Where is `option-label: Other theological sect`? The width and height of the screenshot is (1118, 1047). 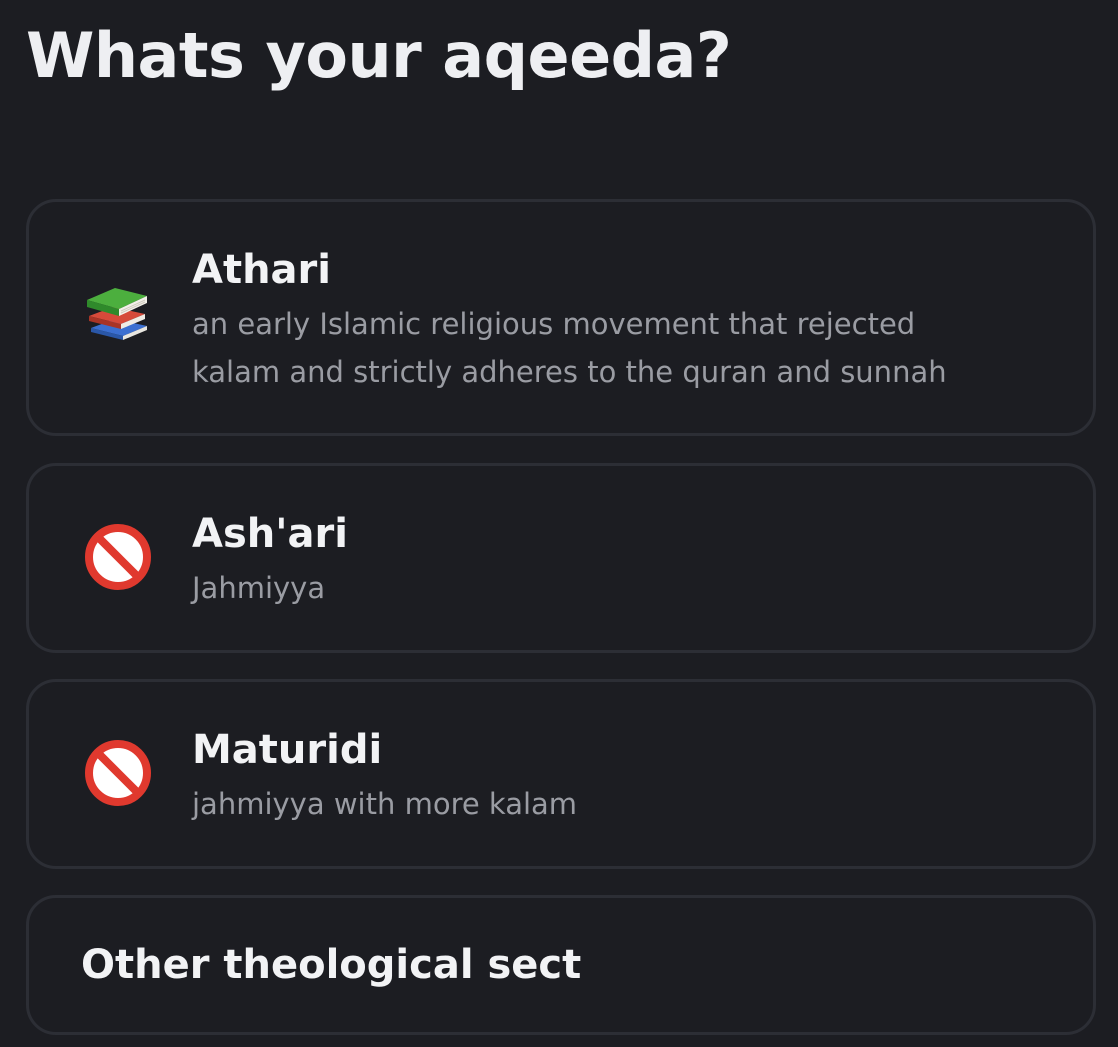
option-label: Other theological sect is located at coordinates (331, 965).